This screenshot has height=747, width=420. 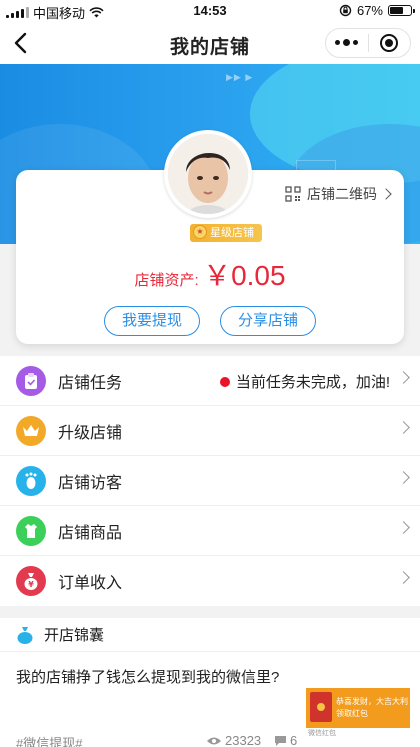 I want to click on menu-item-label: 订单收入, so click(x=90, y=583).